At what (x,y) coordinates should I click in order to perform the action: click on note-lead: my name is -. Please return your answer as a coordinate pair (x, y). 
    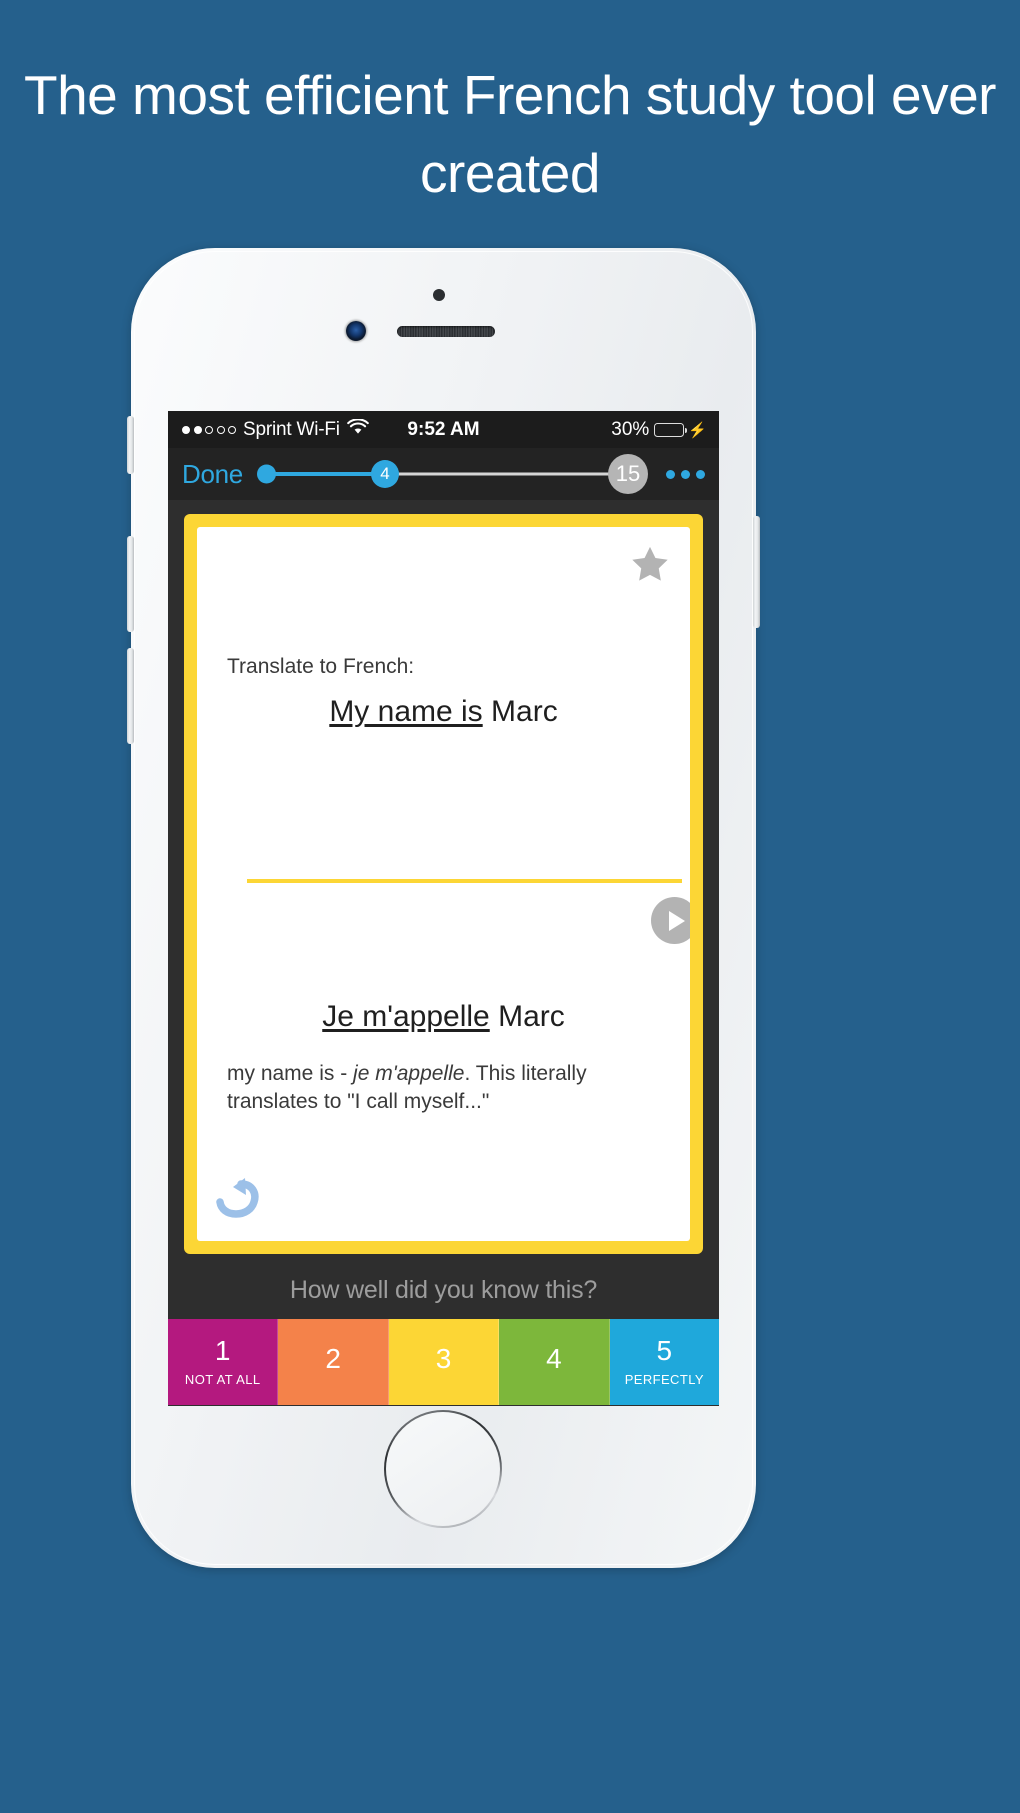
    Looking at the image, I should click on (290, 1073).